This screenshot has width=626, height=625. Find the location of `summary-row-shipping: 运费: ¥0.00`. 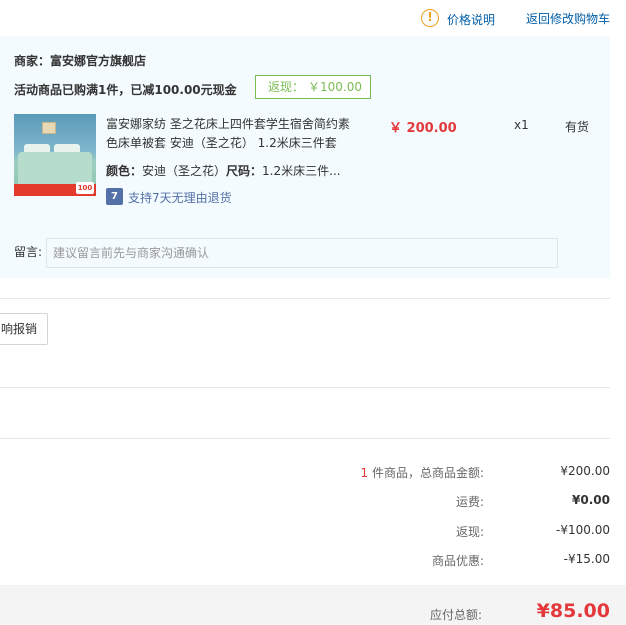

summary-row-shipping: 运费: ¥0.00 is located at coordinates (313, 503).